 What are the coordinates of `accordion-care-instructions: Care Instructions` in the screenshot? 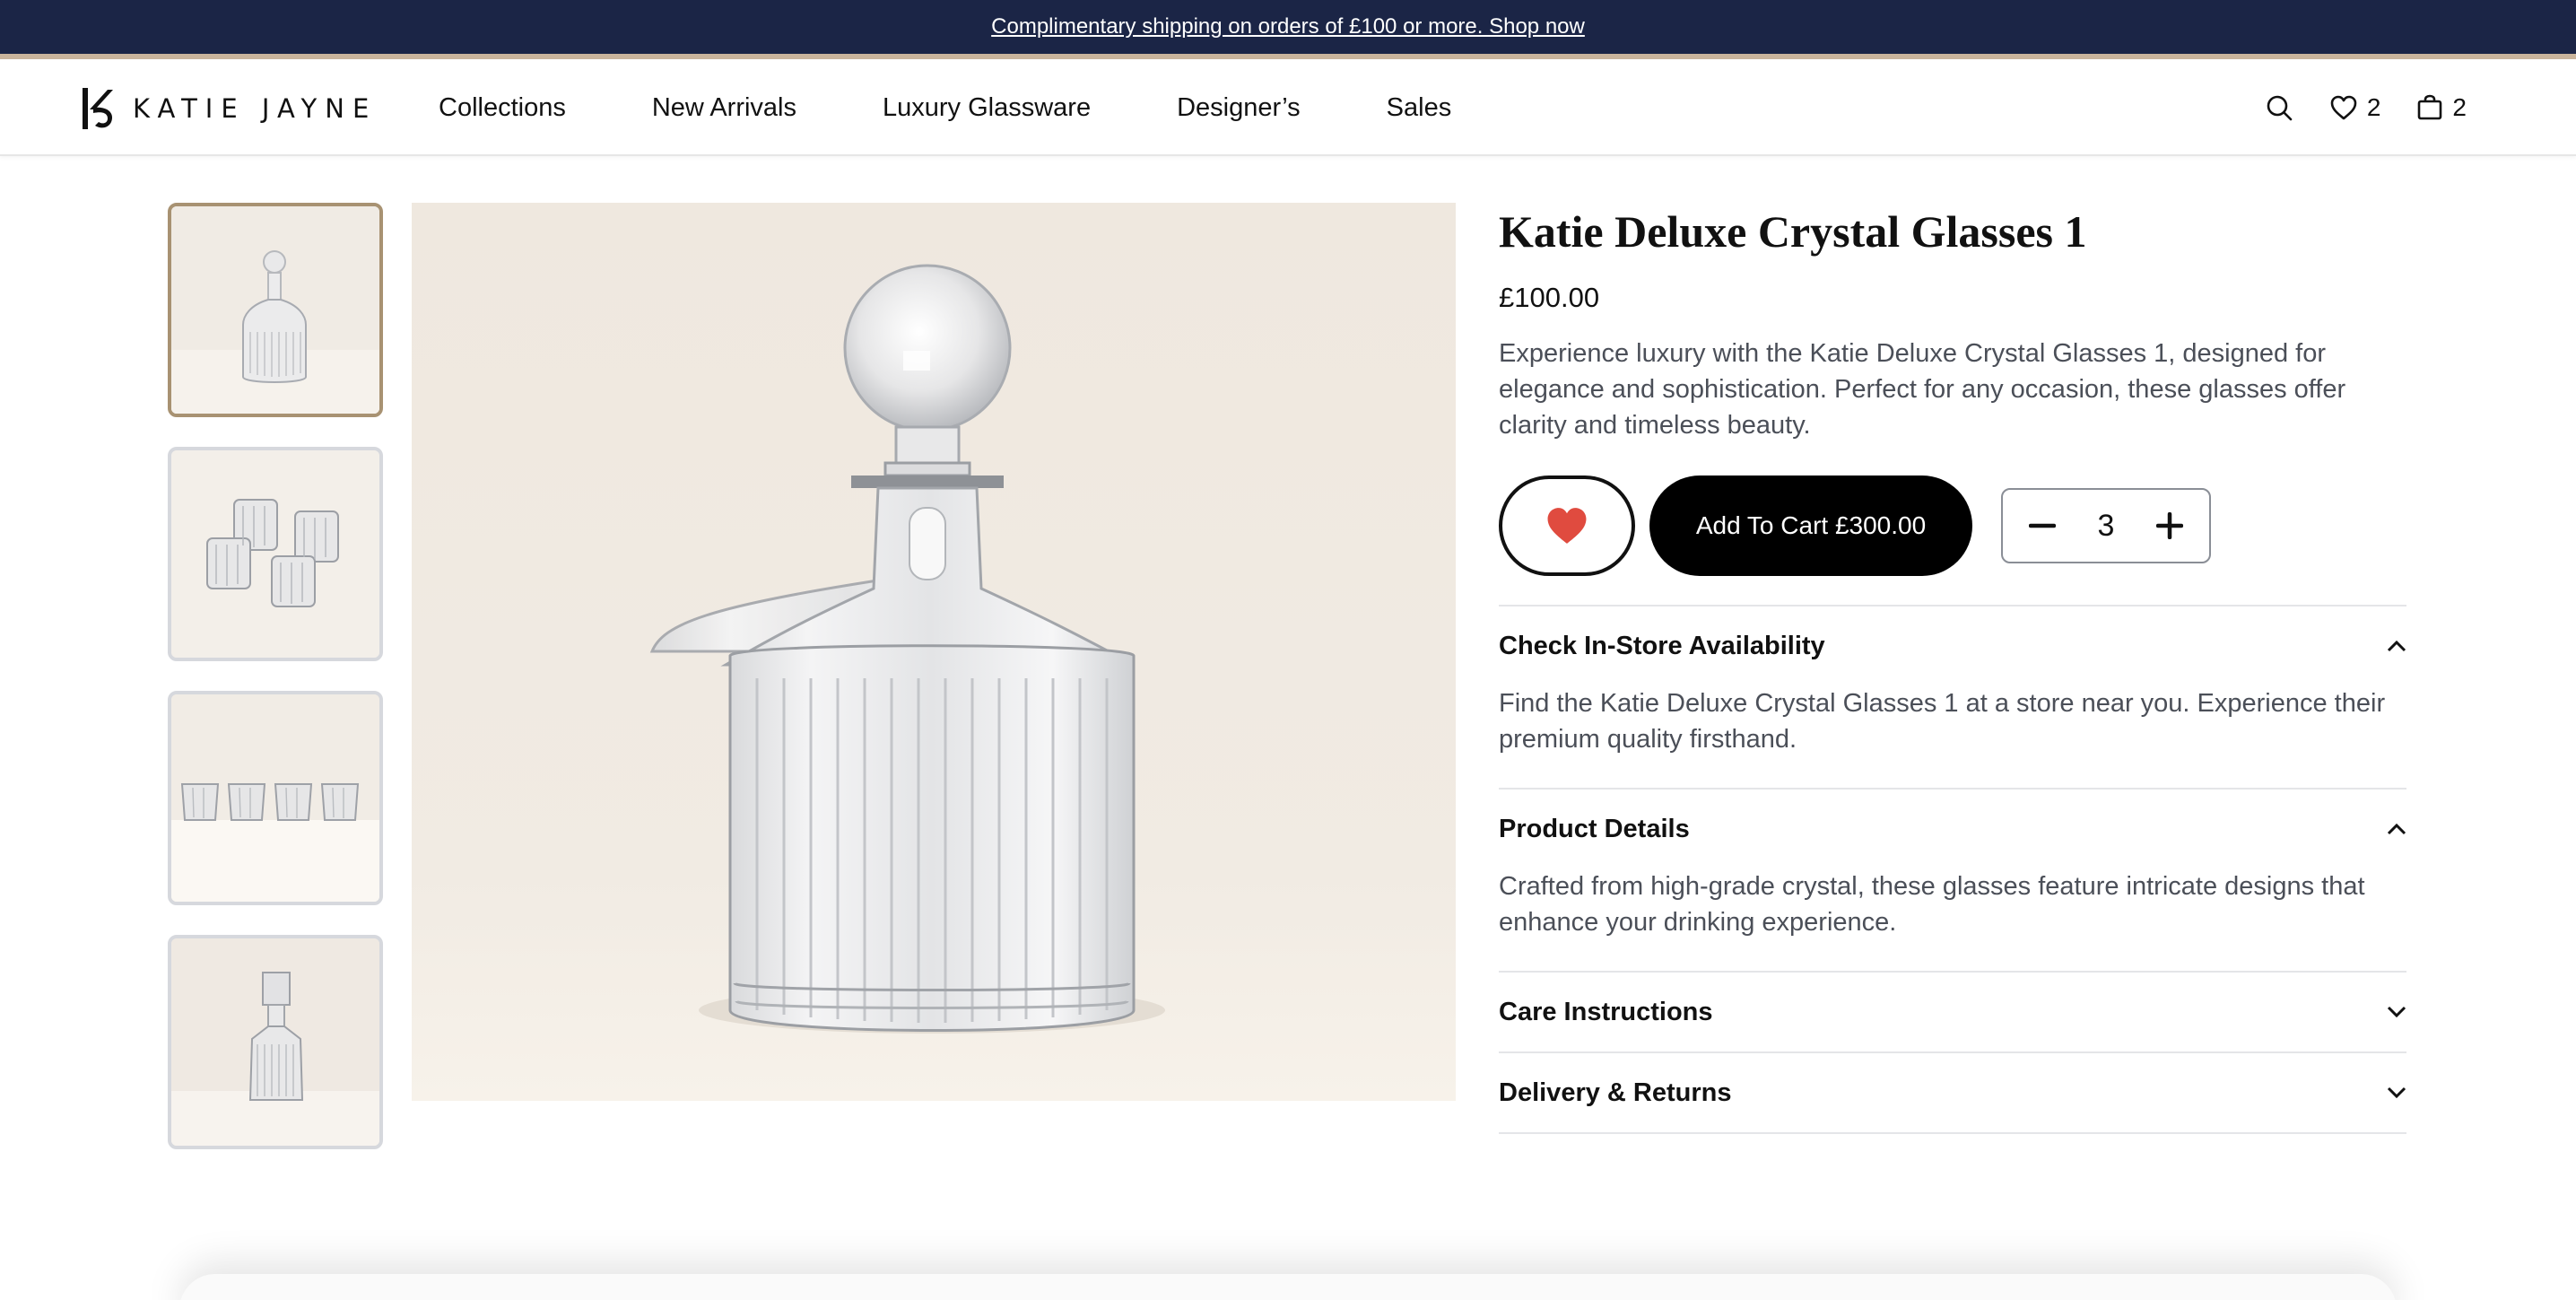 It's located at (1952, 1011).